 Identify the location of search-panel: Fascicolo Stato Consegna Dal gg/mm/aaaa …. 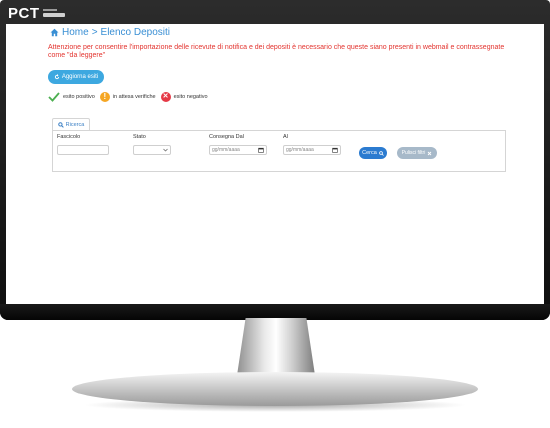
(279, 151).